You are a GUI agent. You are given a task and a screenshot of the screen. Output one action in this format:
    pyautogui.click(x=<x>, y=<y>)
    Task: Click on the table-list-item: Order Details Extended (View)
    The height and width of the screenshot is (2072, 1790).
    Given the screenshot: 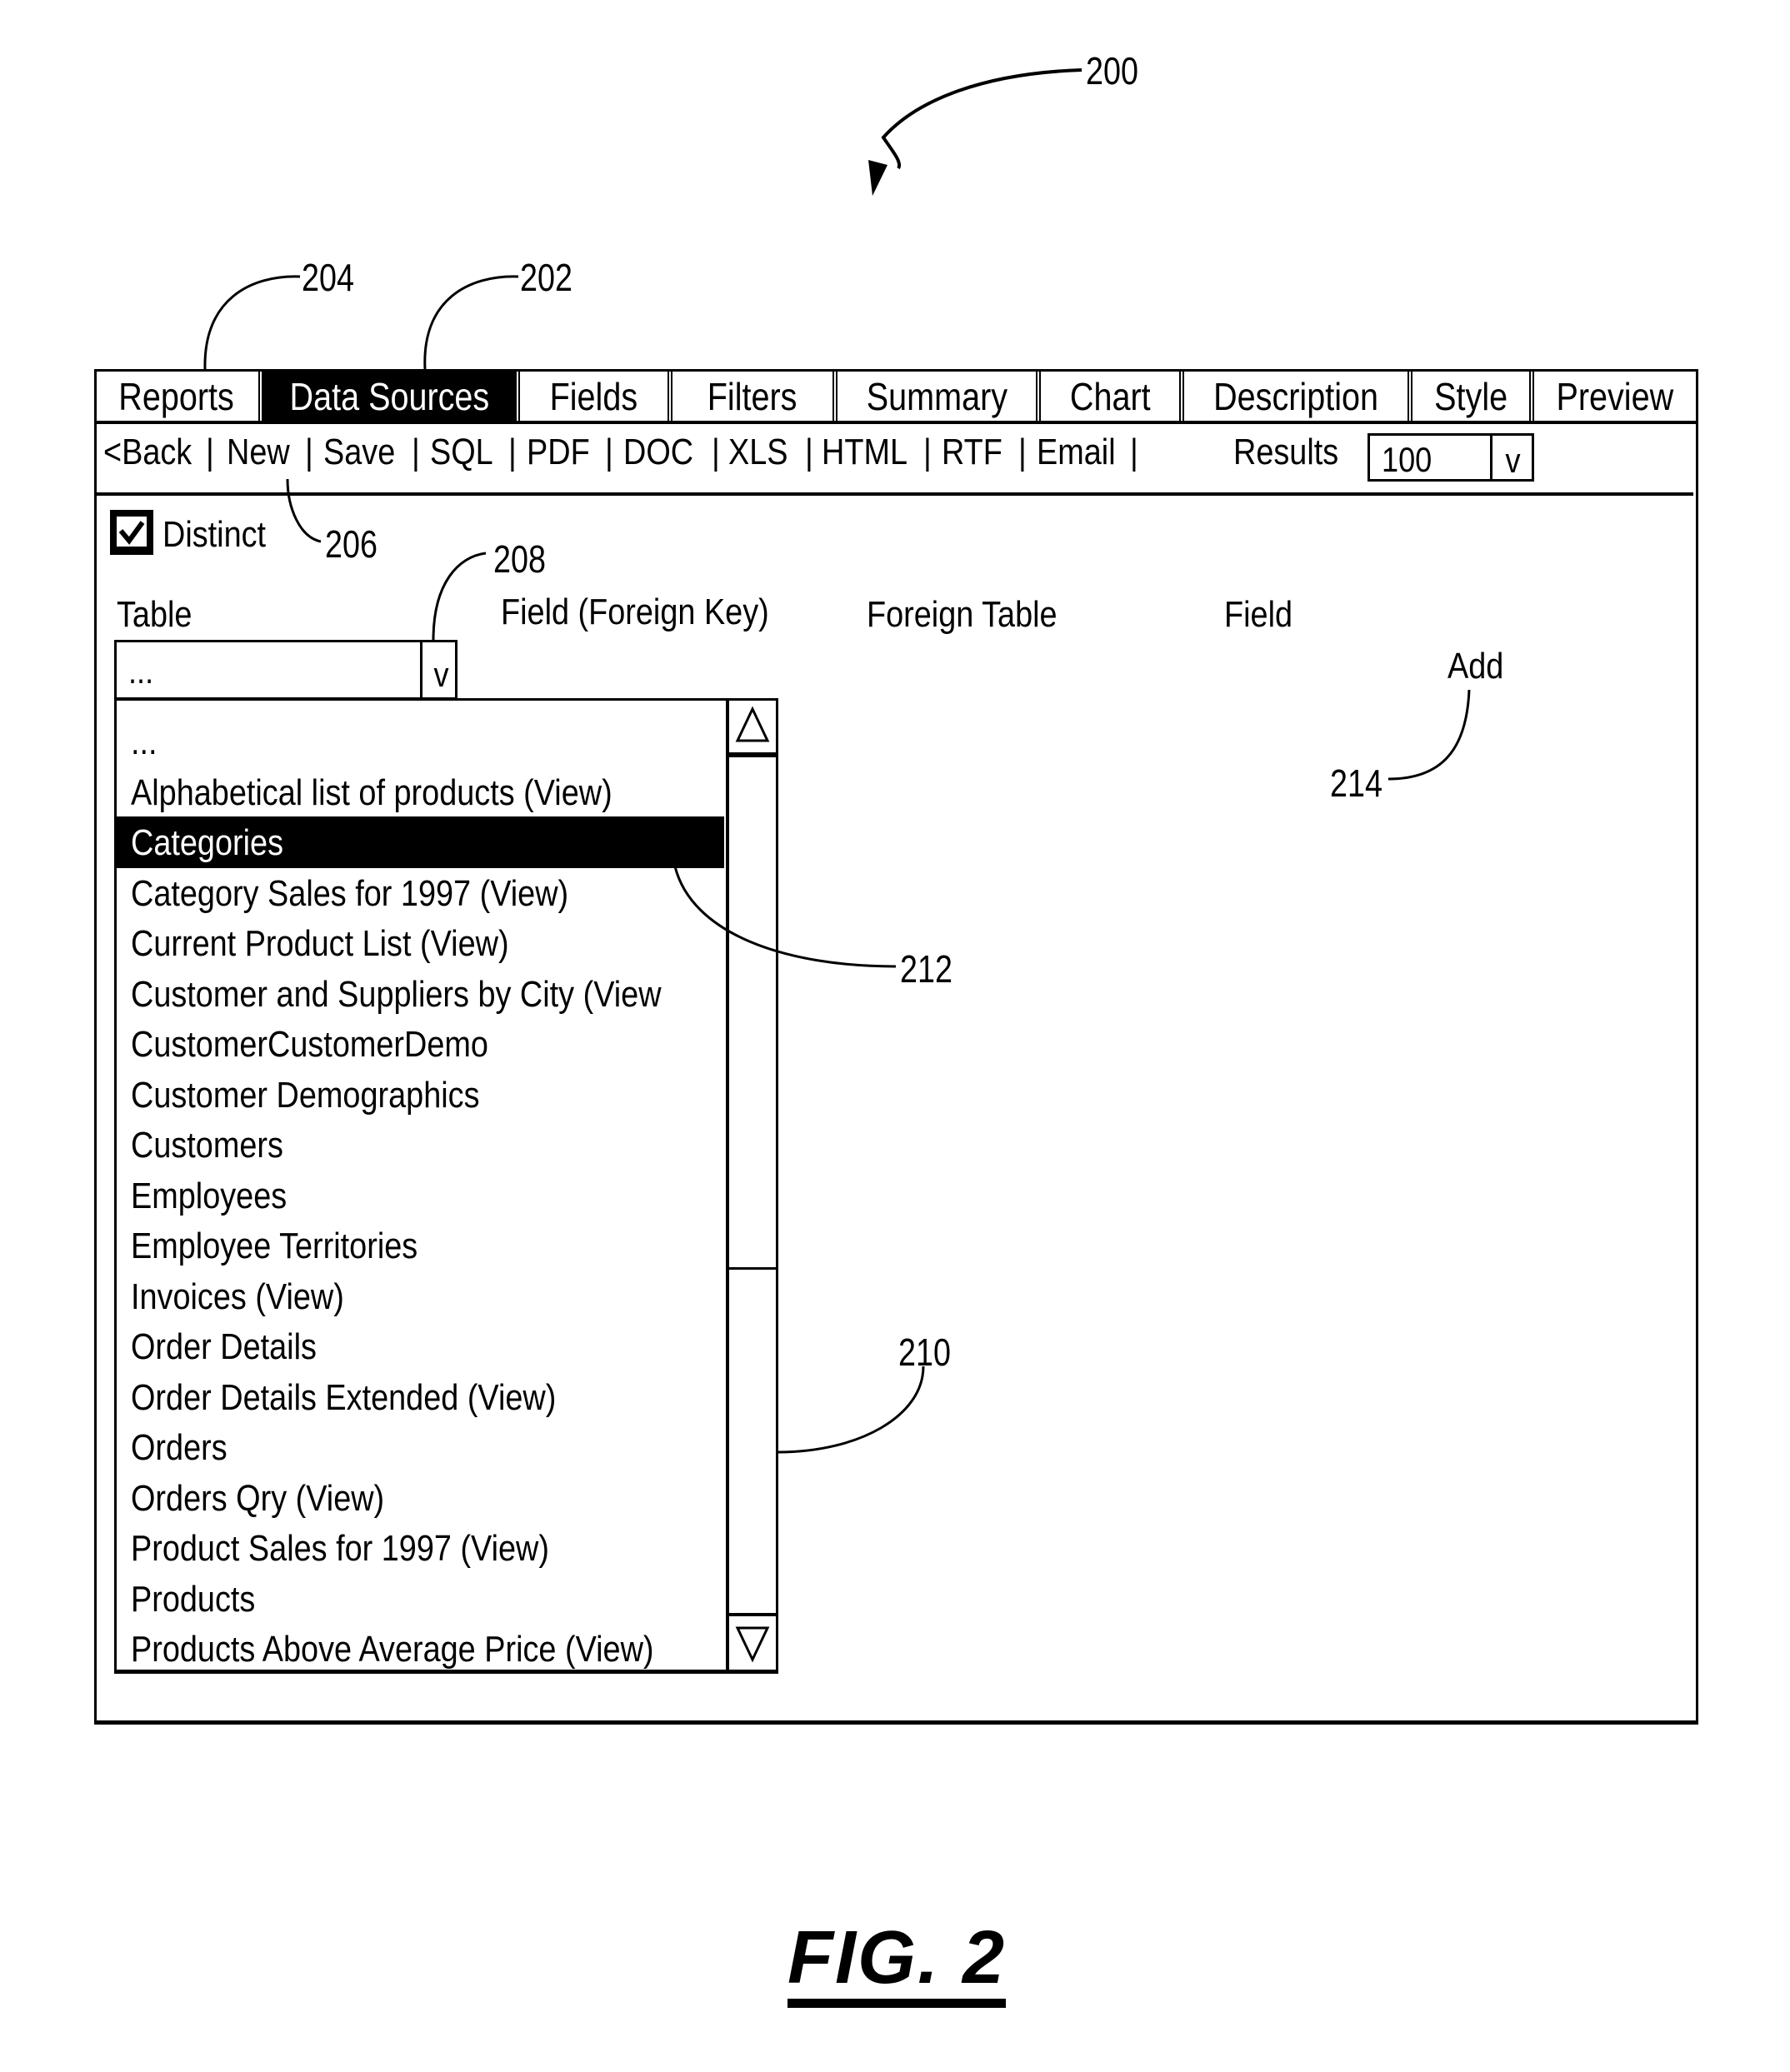 What is the action you would take?
    pyautogui.click(x=420, y=1397)
    